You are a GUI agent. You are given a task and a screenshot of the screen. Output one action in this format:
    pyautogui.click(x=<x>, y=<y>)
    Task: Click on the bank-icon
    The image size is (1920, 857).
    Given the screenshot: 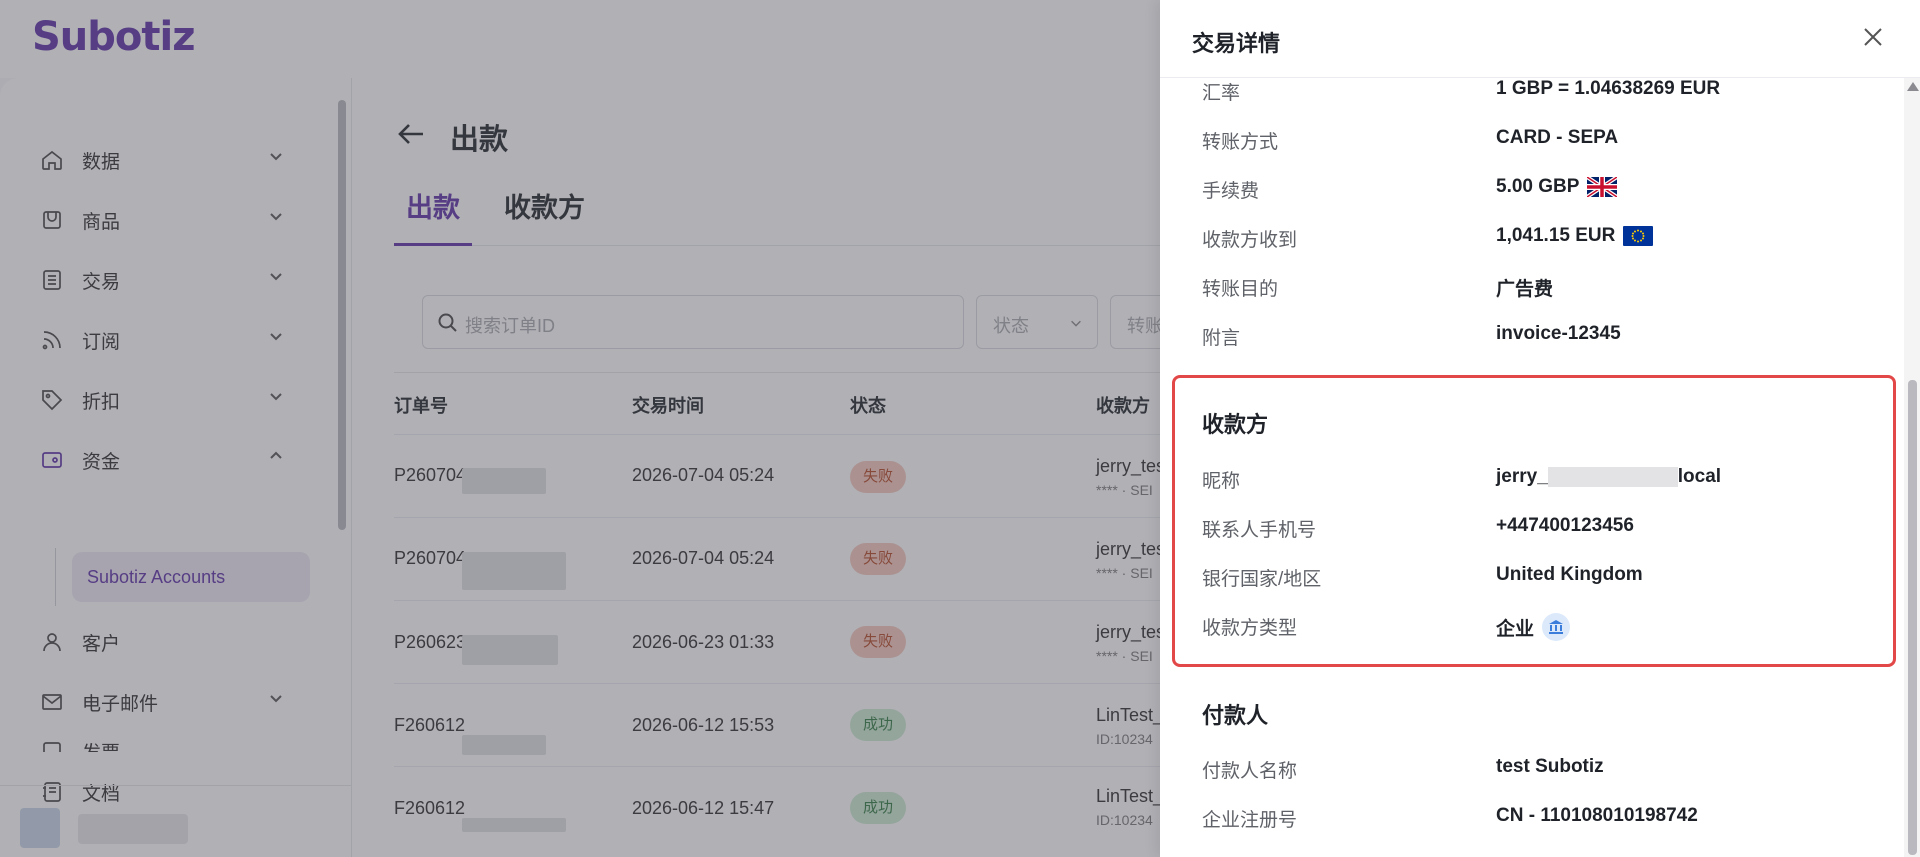 What is the action you would take?
    pyautogui.click(x=1556, y=627)
    